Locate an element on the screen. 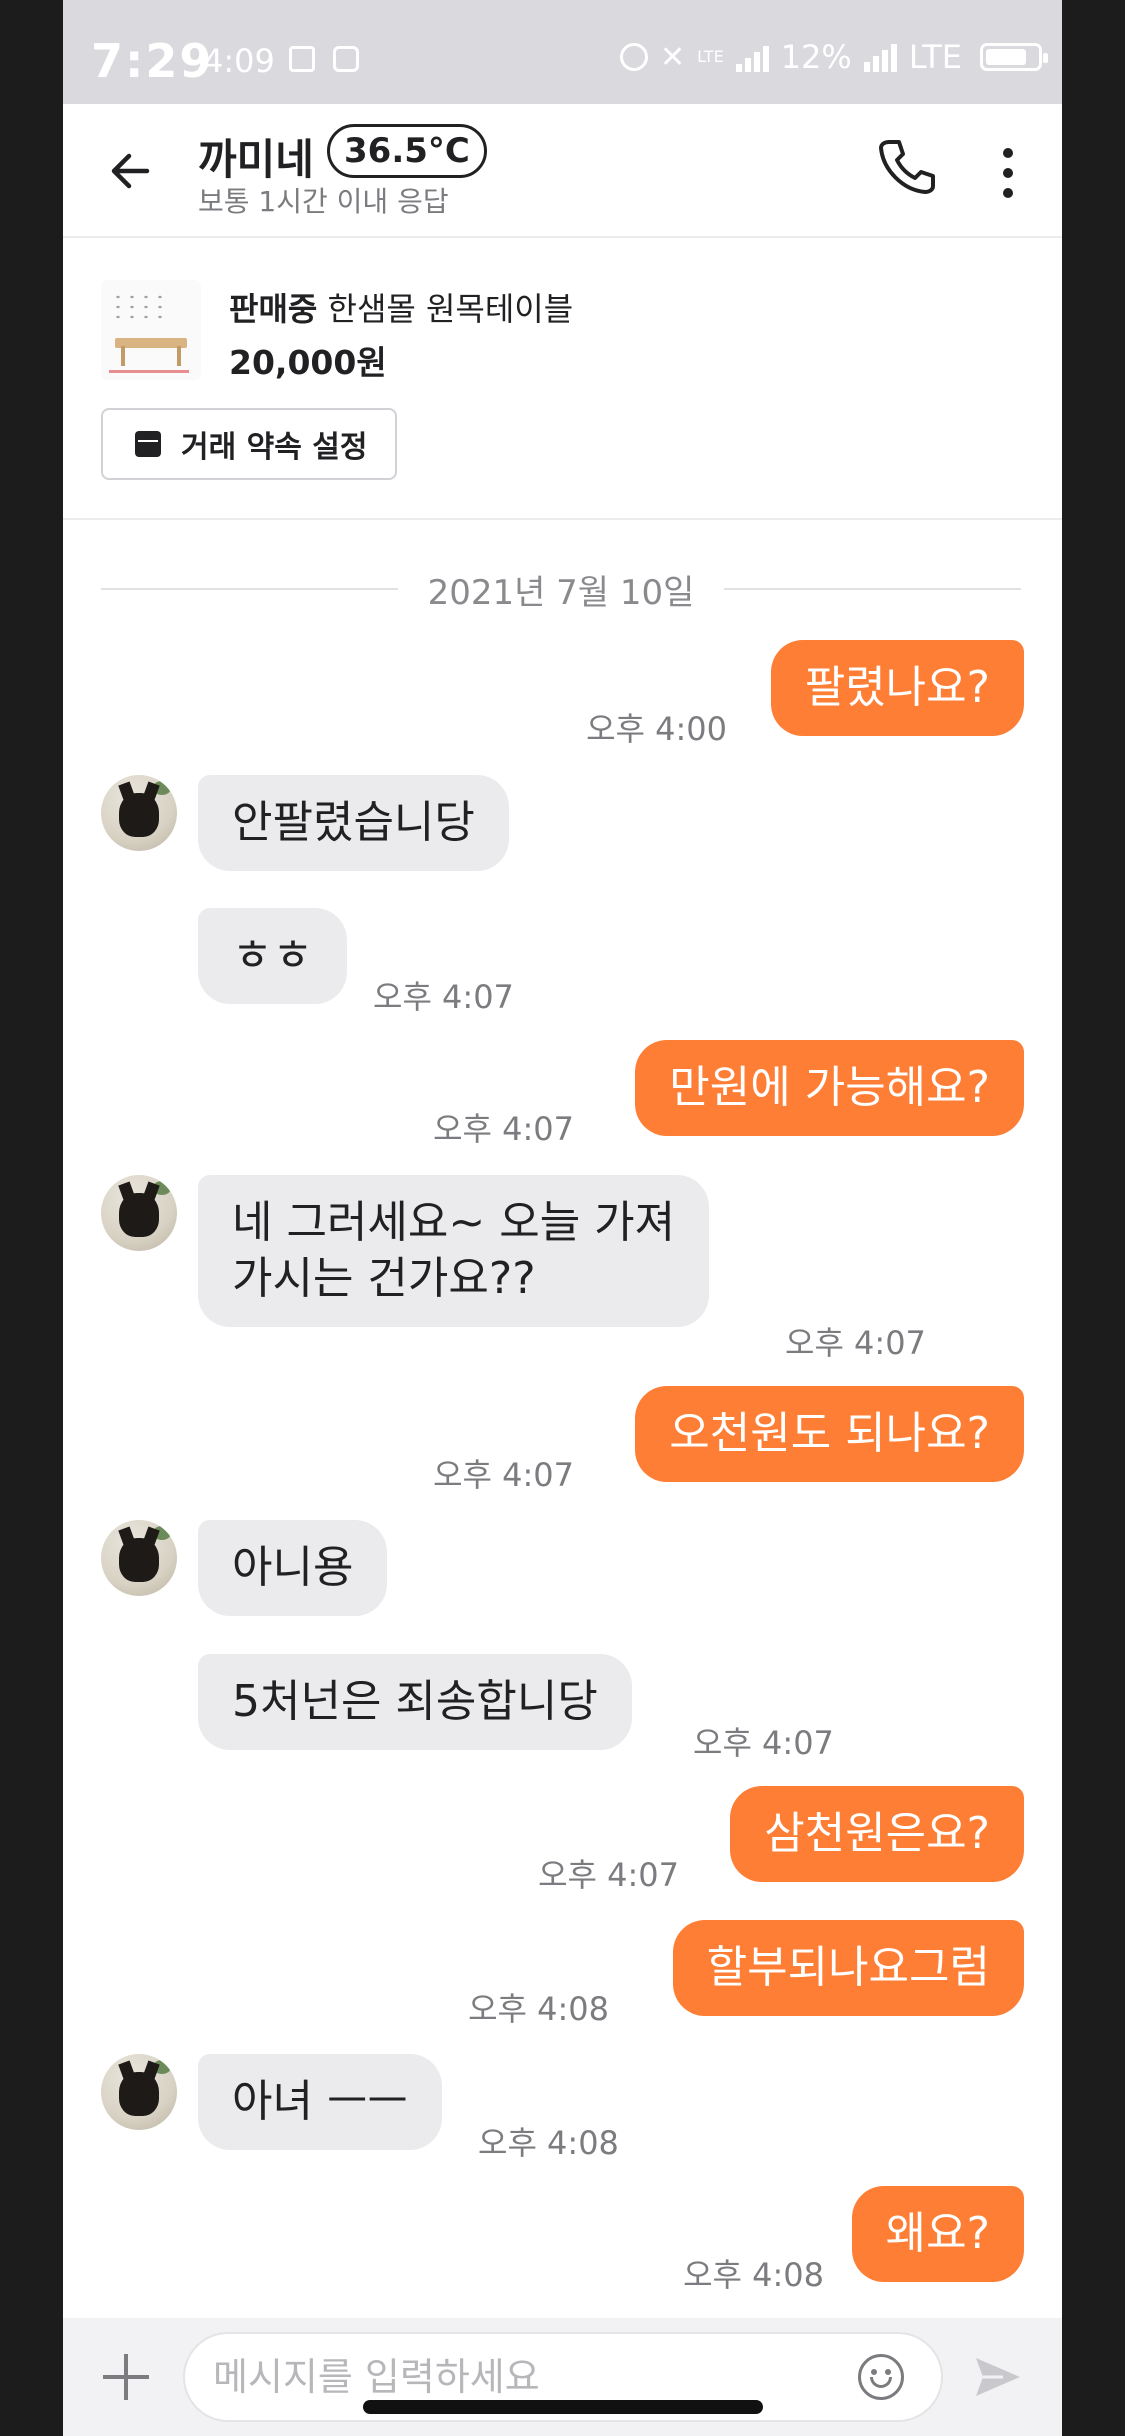 The image size is (1125, 2436). my-message-bubble: 왜요? is located at coordinates (937, 2234).